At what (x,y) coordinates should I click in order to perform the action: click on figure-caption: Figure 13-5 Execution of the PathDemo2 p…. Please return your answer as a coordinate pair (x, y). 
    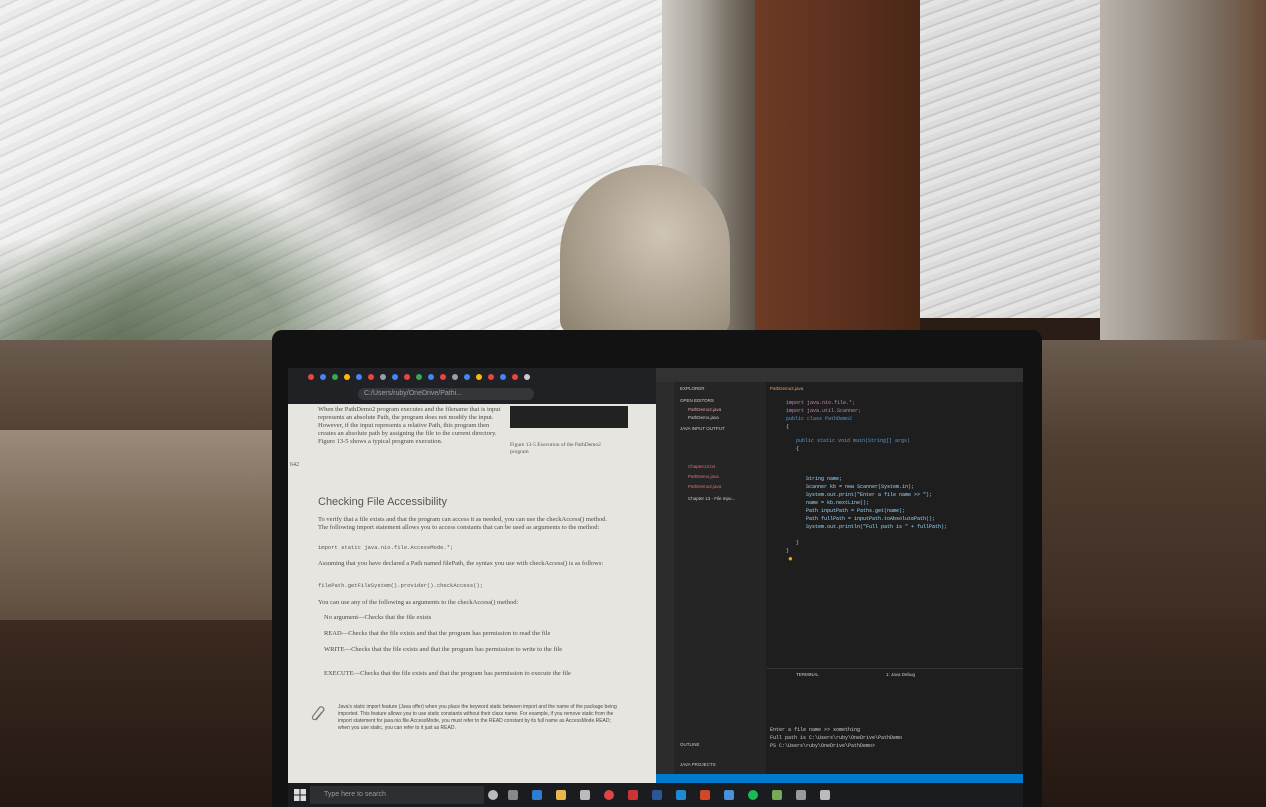
    Looking at the image, I should click on (555, 448).